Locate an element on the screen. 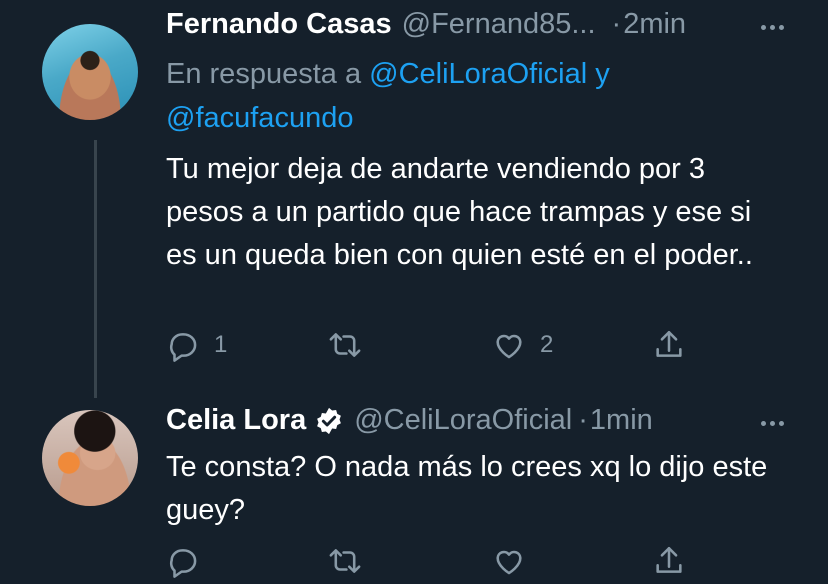 The image size is (828, 584). like-button: 2 is located at coordinates (522, 345).